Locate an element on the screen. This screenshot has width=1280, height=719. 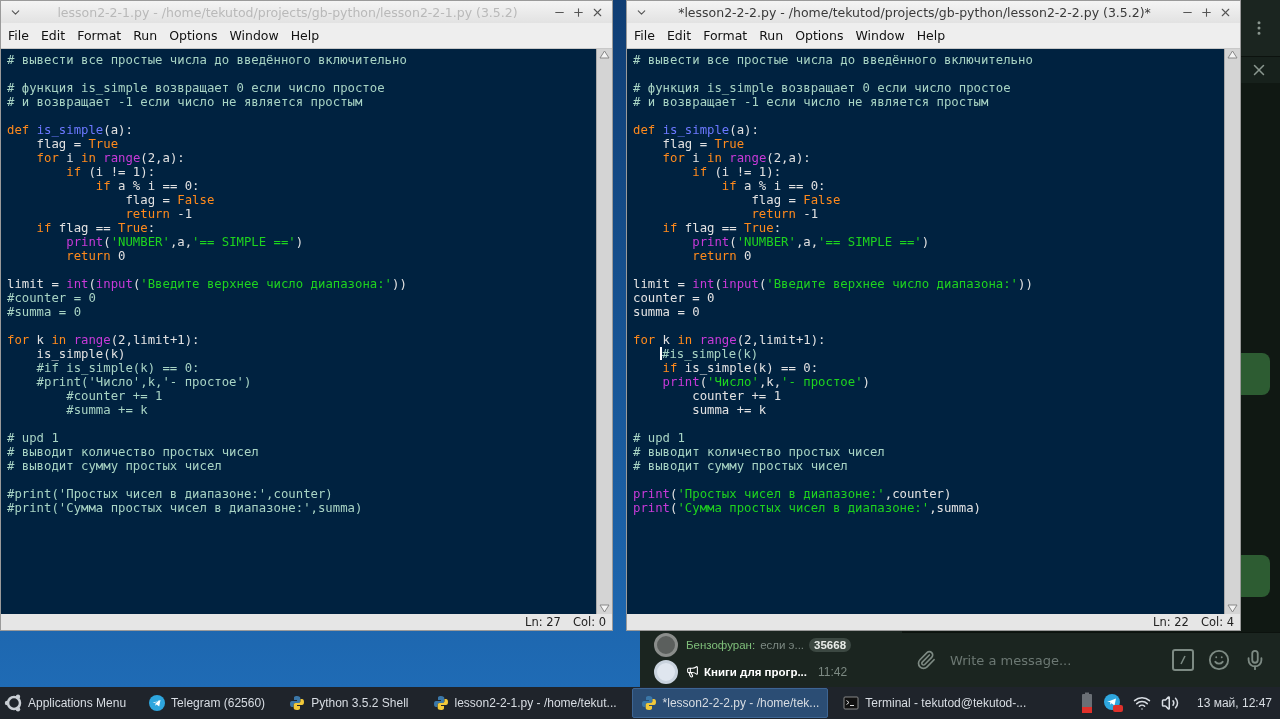
chat-item: Книги для прогр... 11:42 is located at coordinates (771, 671).